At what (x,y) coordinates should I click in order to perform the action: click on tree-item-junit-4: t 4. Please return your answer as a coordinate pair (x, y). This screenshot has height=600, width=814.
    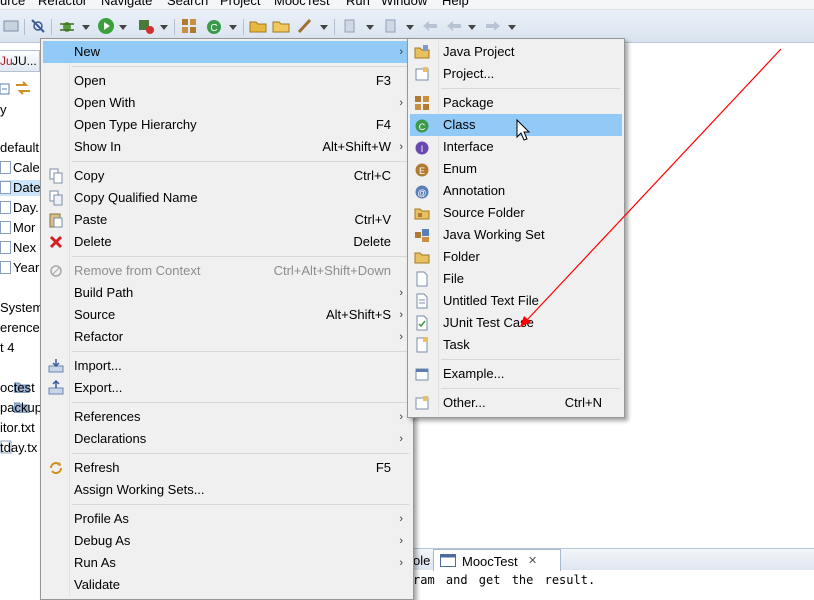
    Looking at the image, I should click on (7, 348).